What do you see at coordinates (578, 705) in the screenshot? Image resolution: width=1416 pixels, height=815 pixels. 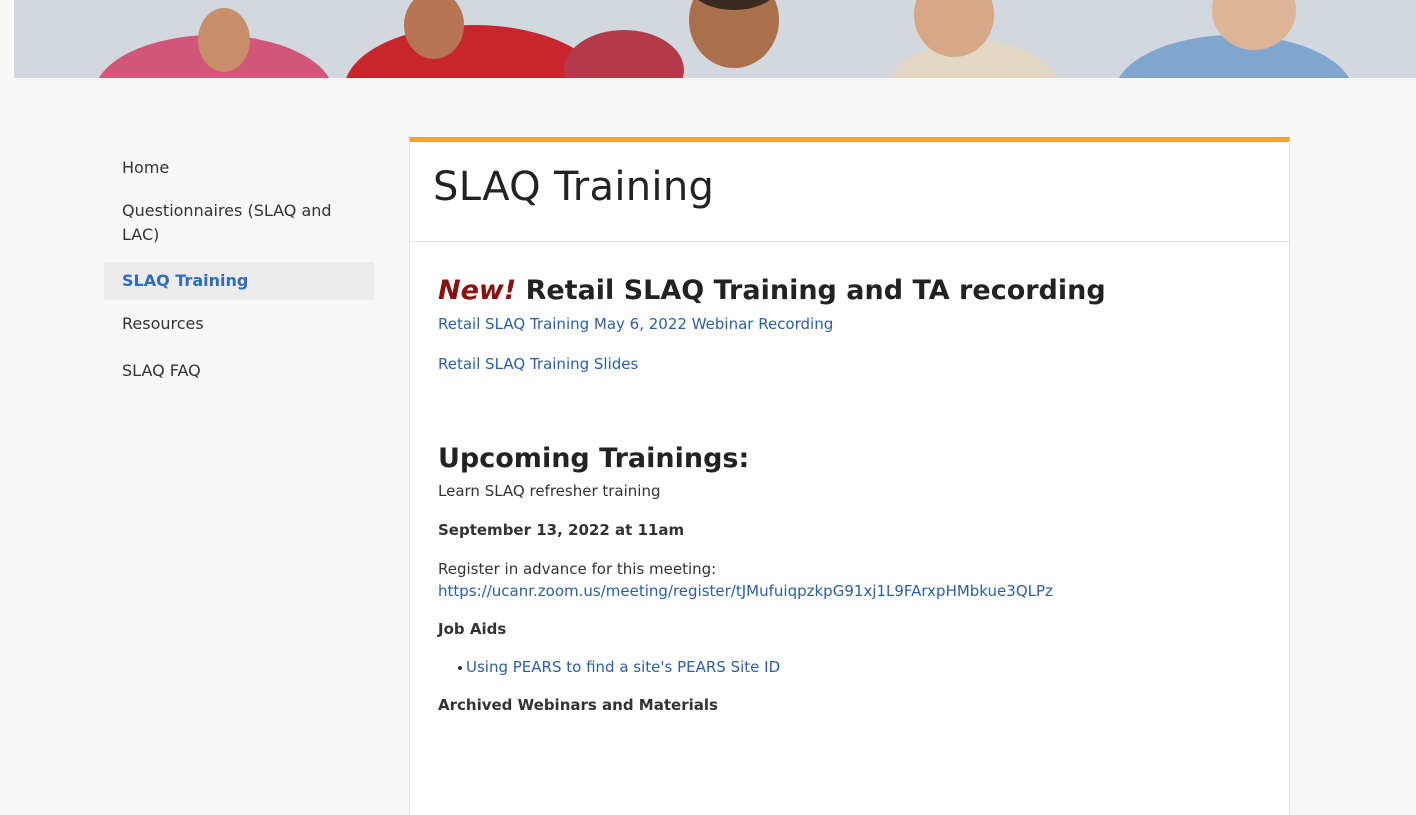 I see `archived-webinars-label: Archived Webinars and Materials` at bounding box center [578, 705].